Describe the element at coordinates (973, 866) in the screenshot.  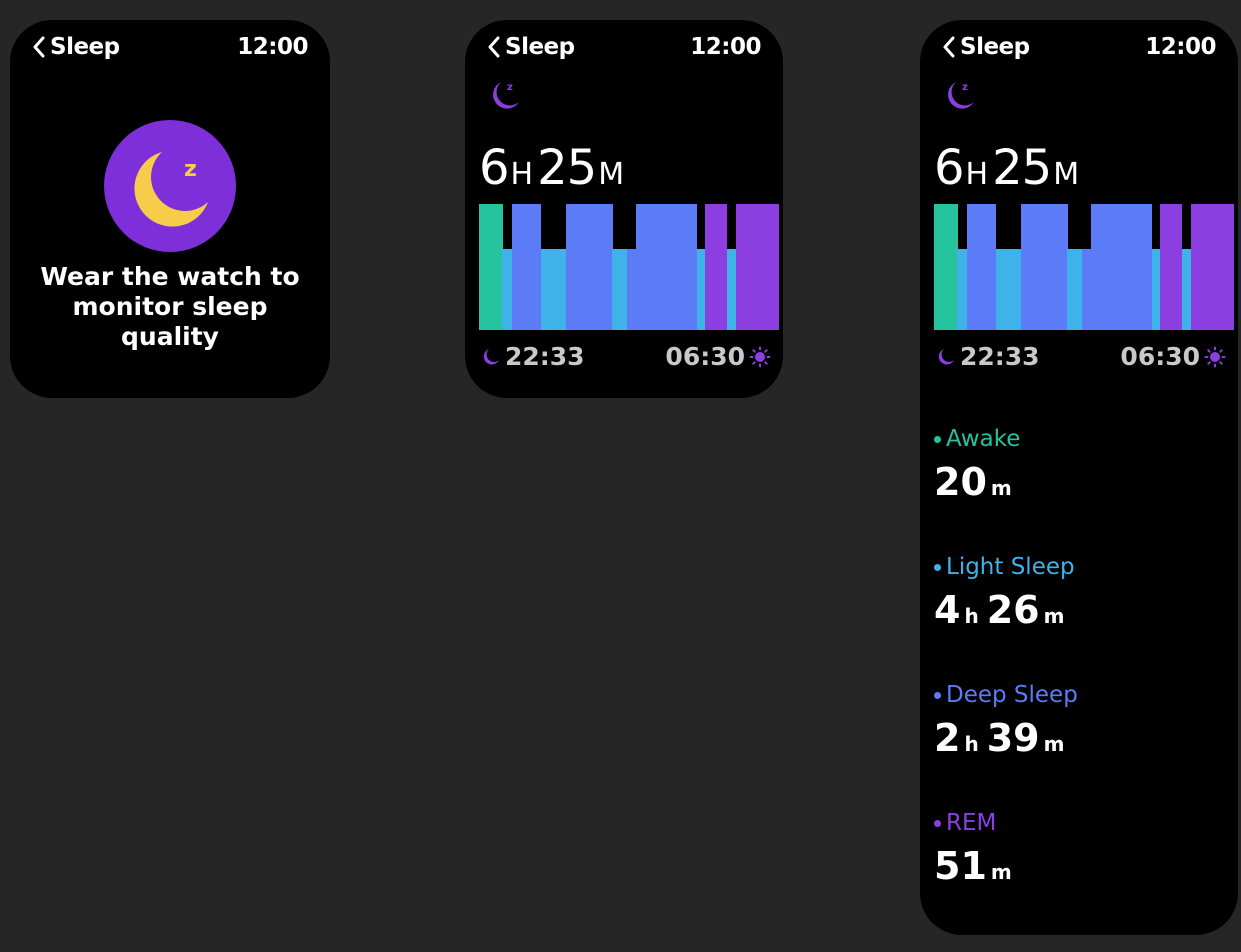
I see `stage-value: 51 m` at that location.